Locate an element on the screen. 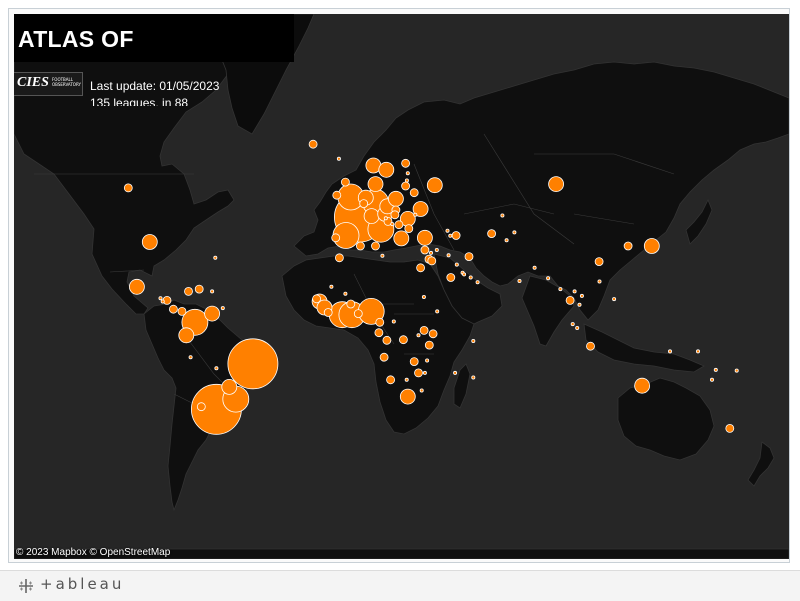 This screenshot has height=601, width=800. bubble-new-zealand is located at coordinates (730, 428).